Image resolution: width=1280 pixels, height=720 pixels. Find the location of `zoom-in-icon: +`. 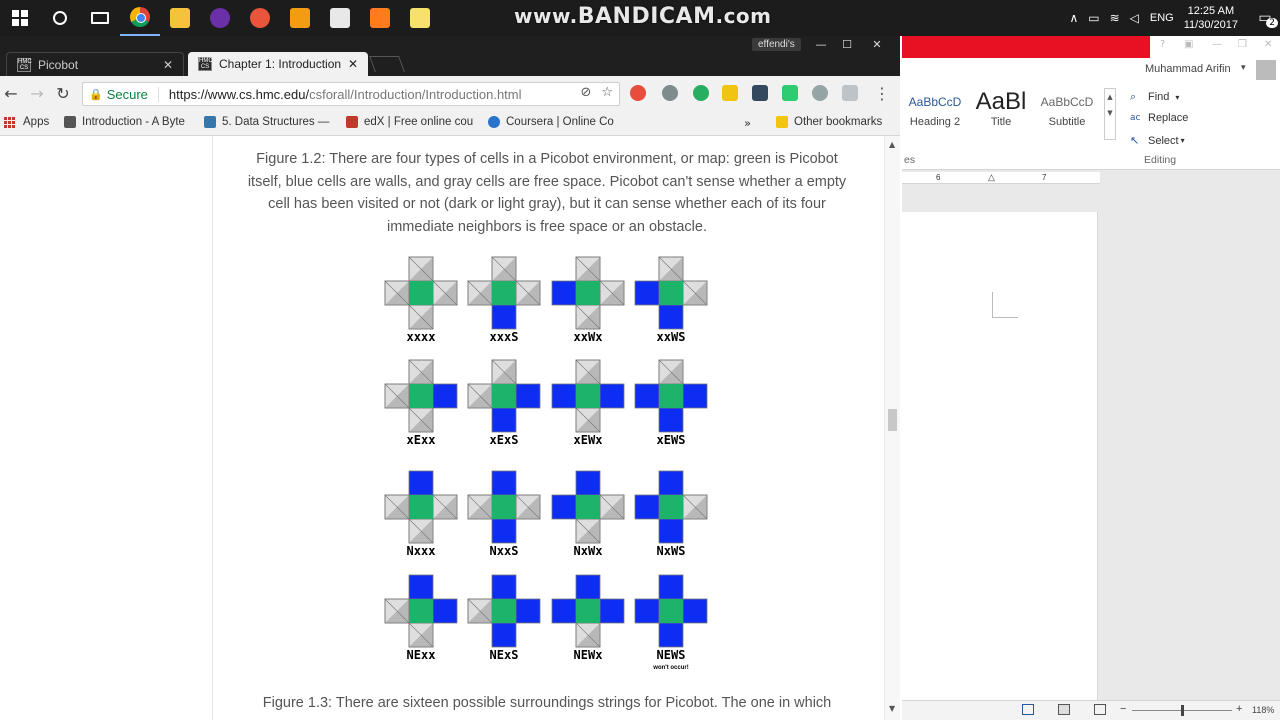

zoom-in-icon: + is located at coordinates (1239, 709).